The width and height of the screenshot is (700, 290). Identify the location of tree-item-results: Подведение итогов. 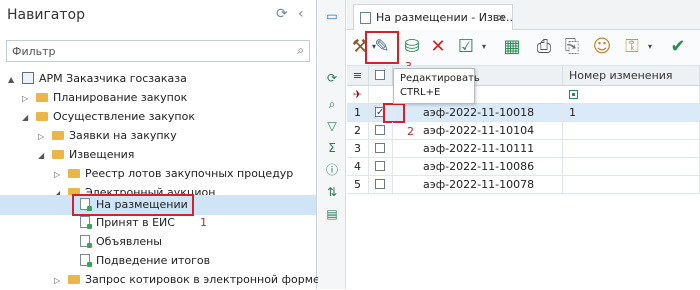
(145, 261).